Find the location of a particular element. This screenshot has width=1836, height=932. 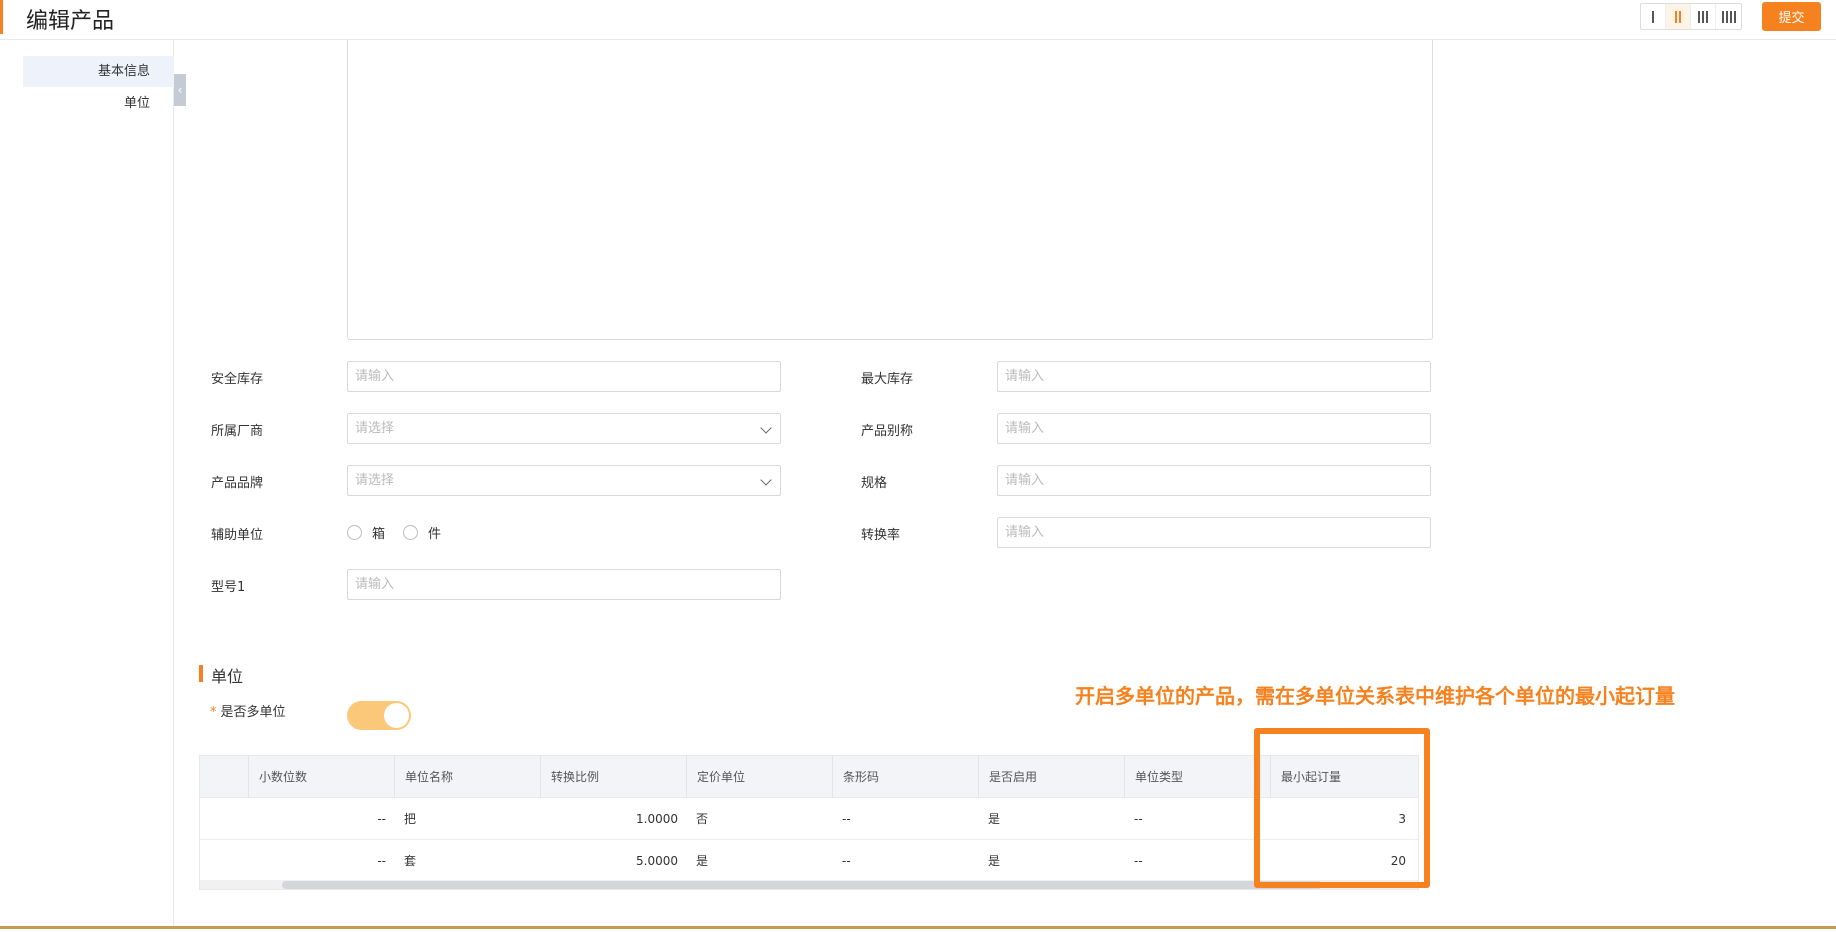

col-enabled: 是否启用 is located at coordinates (1051, 777).